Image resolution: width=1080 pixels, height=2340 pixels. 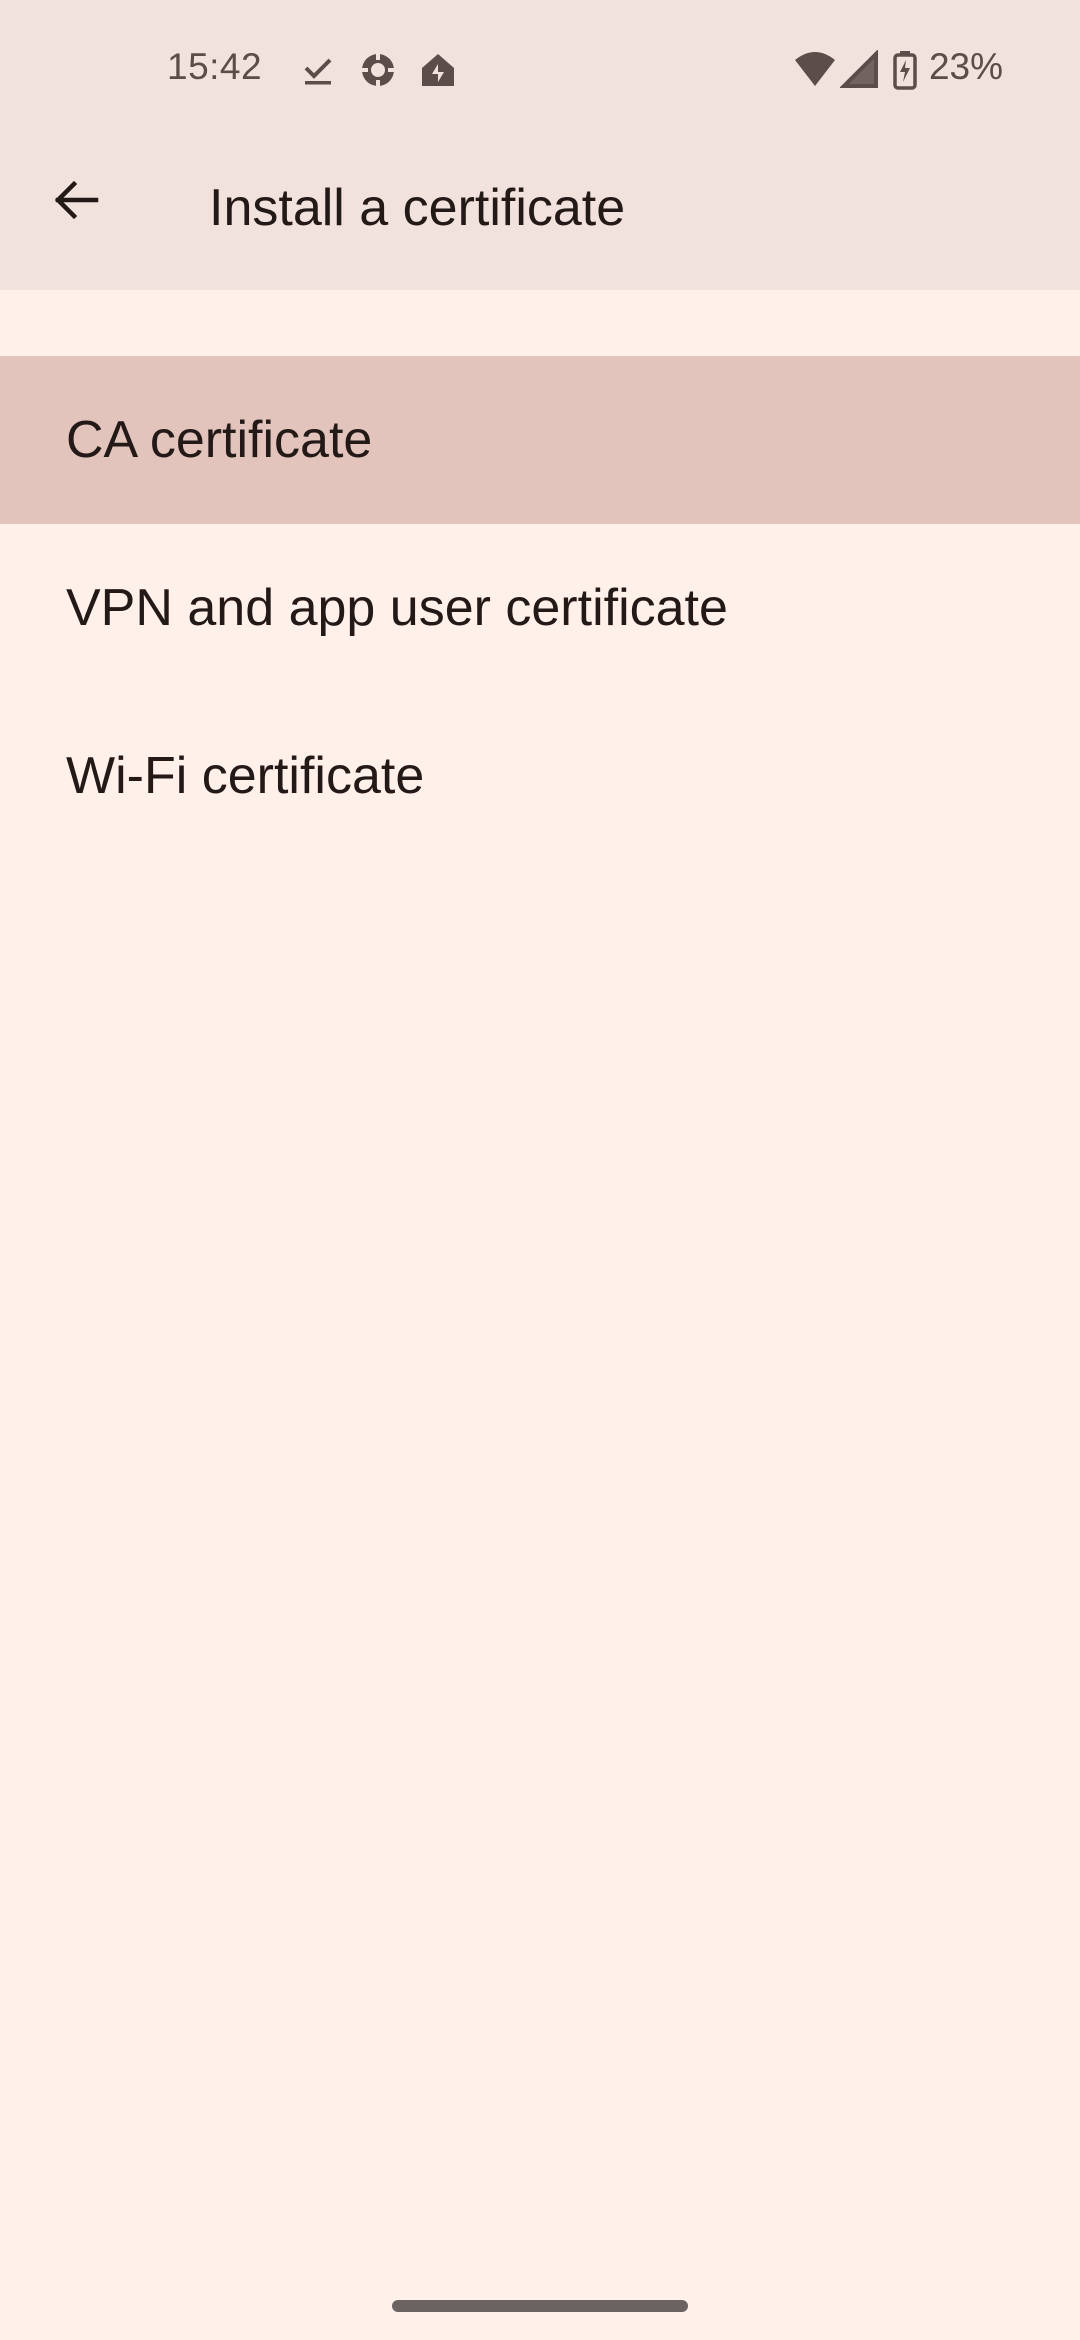 What do you see at coordinates (540, 70) in the screenshot?
I see `status-bar: 15:42 23%` at bounding box center [540, 70].